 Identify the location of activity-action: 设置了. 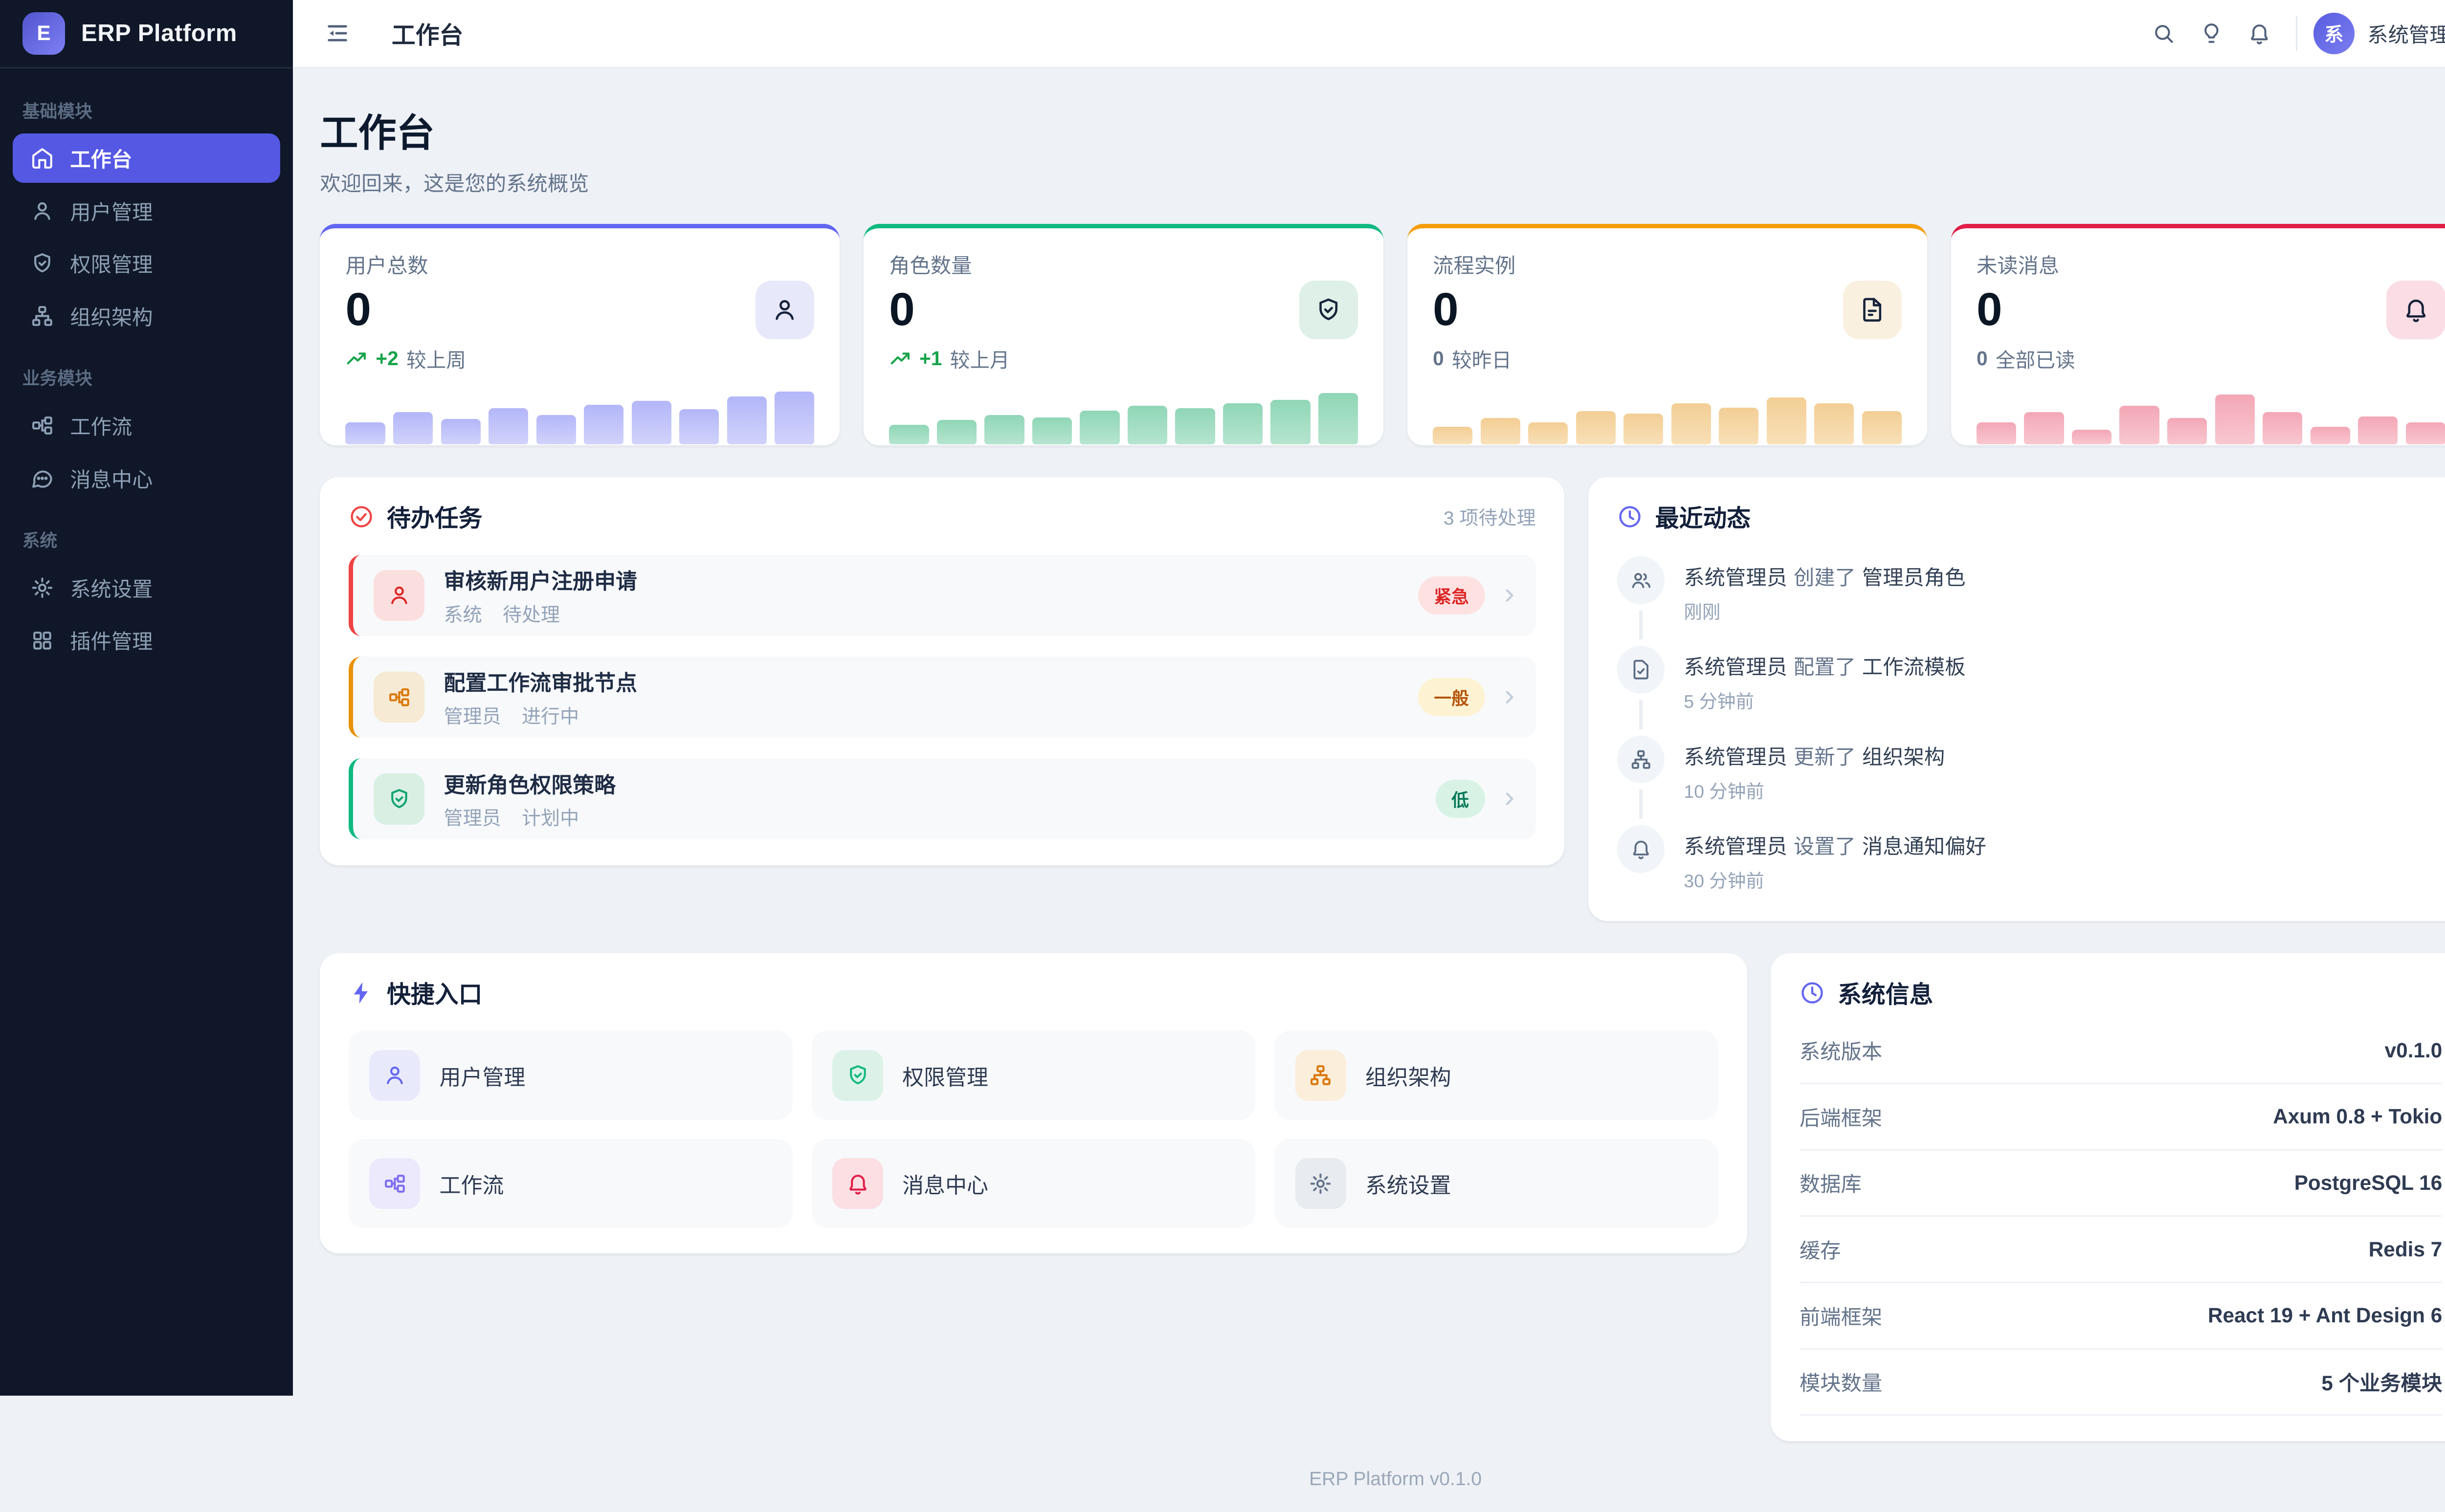
(1824, 846).